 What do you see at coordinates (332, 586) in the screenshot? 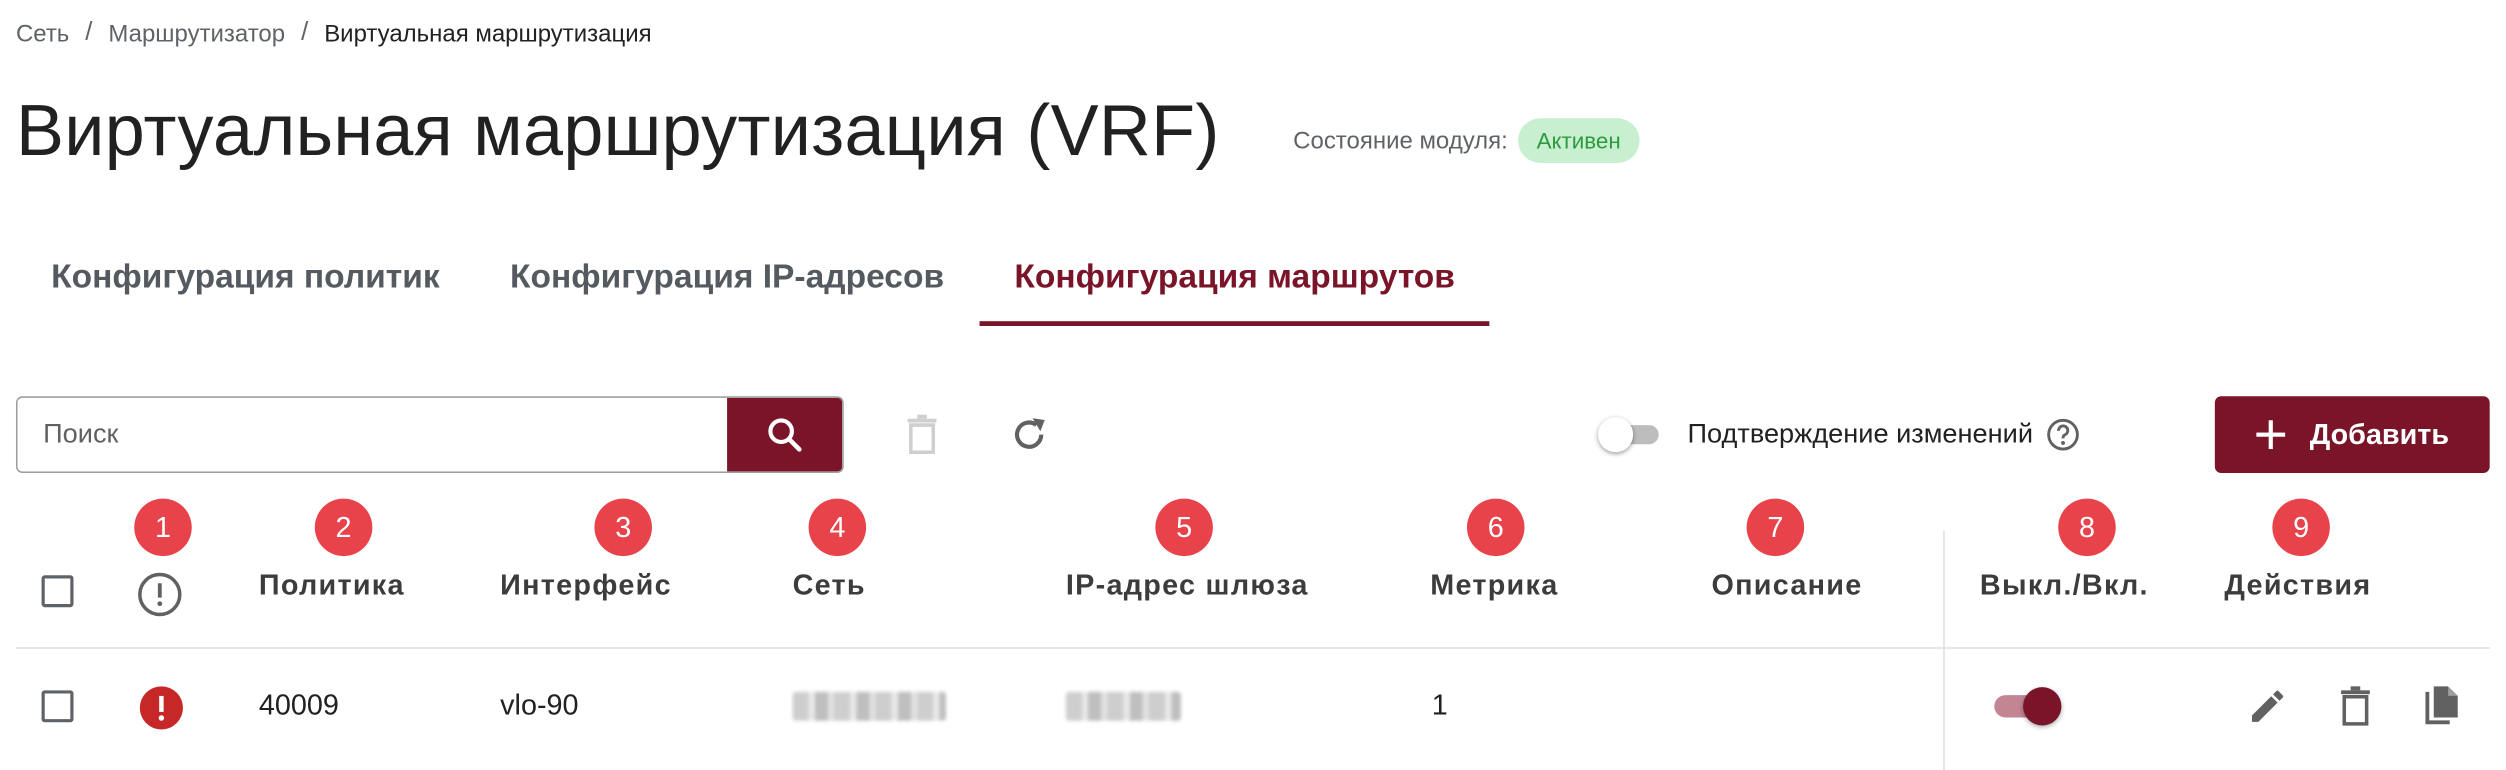
I see `column-header-policy: Политика` at bounding box center [332, 586].